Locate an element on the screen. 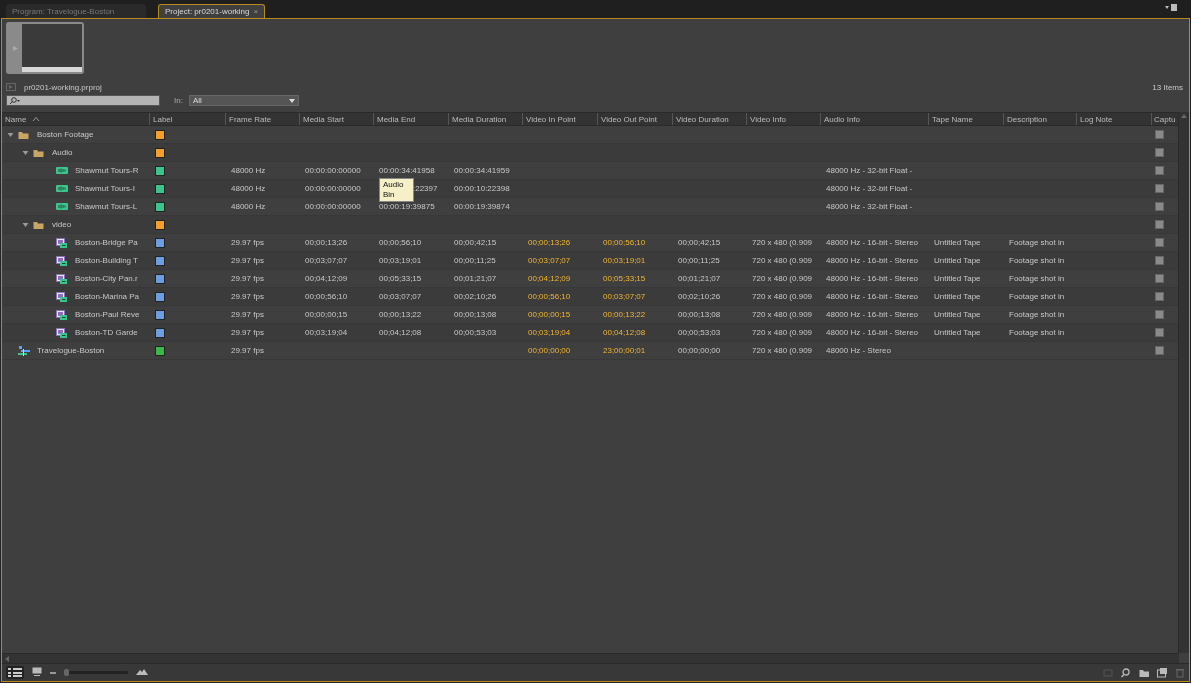 This screenshot has width=1191, height=683. column-header: Captu is located at coordinates (1165, 119).